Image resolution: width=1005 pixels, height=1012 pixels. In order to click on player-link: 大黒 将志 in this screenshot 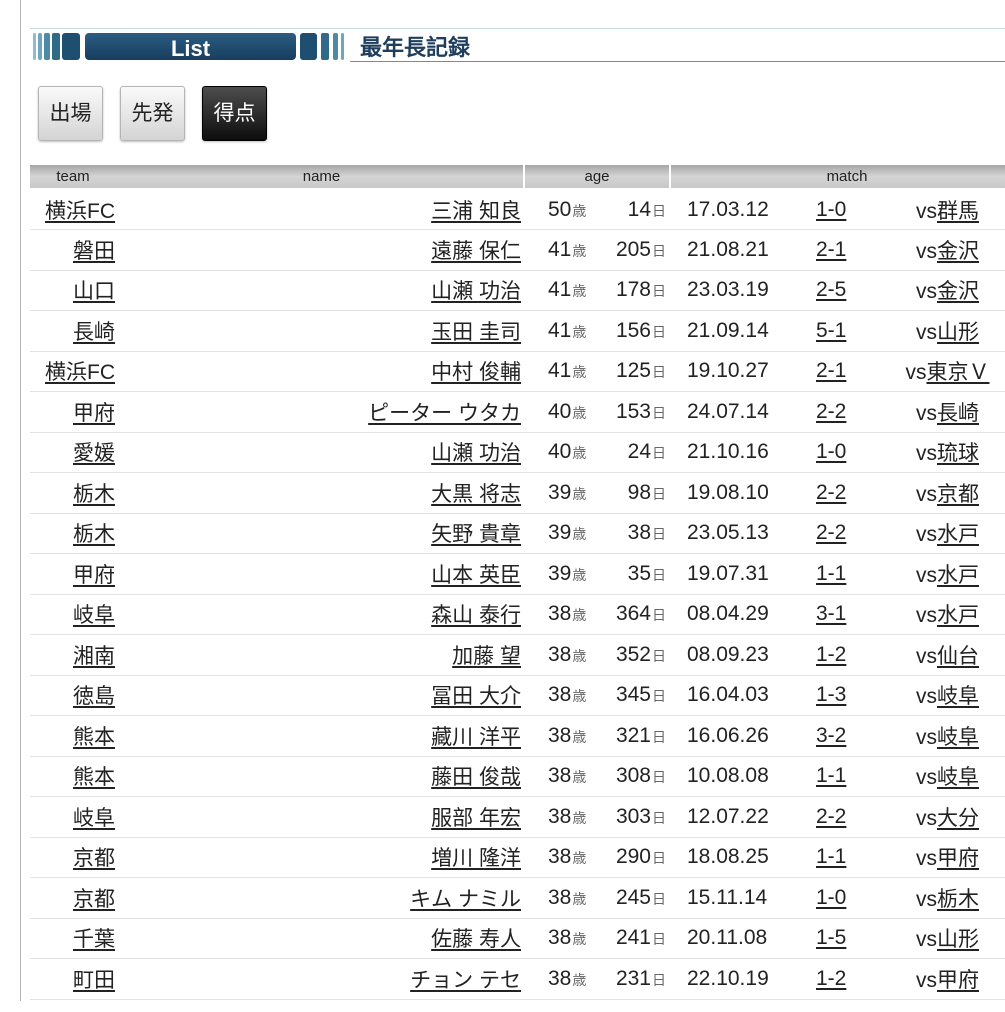, I will do `click(476, 494)`.